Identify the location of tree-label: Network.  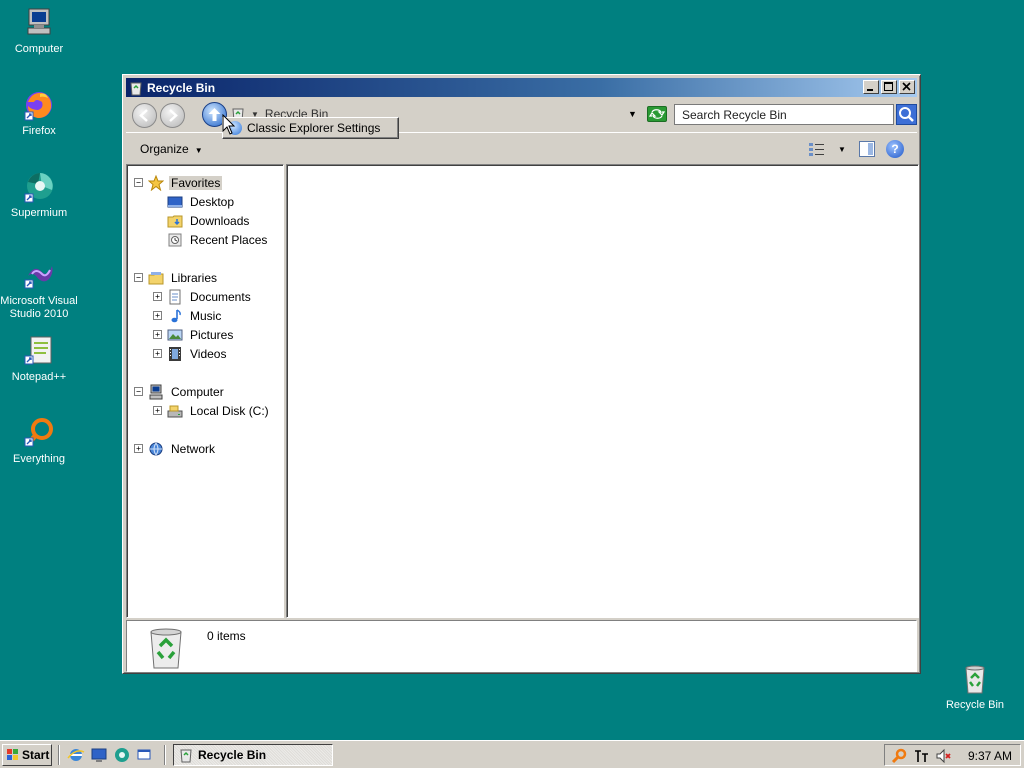
(193, 448).